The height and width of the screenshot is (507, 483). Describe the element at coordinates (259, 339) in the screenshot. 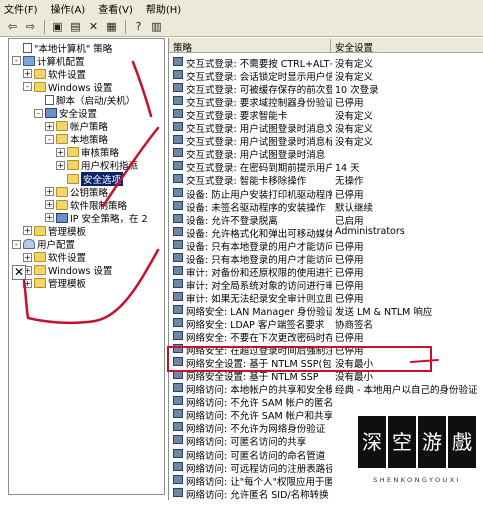

I see `policy-name: 网络安全: 不要在下次更改密码时存储` at that location.